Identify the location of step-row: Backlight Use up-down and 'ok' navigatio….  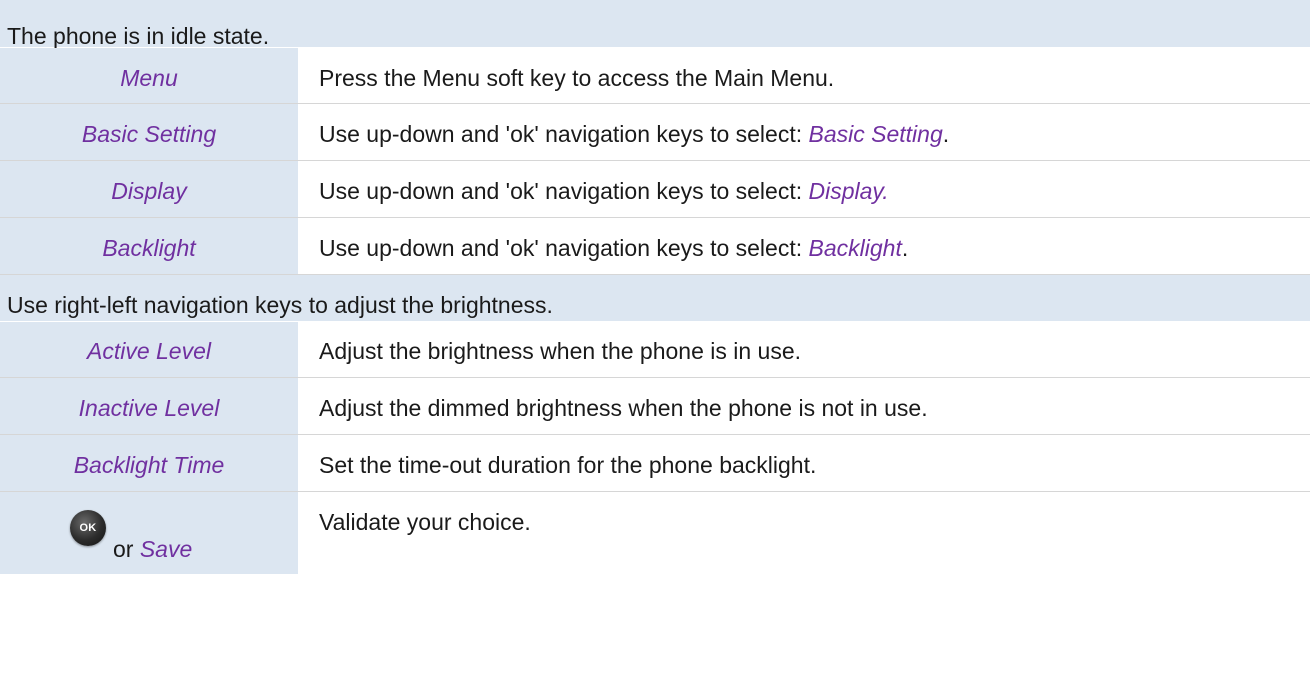
(655, 246).